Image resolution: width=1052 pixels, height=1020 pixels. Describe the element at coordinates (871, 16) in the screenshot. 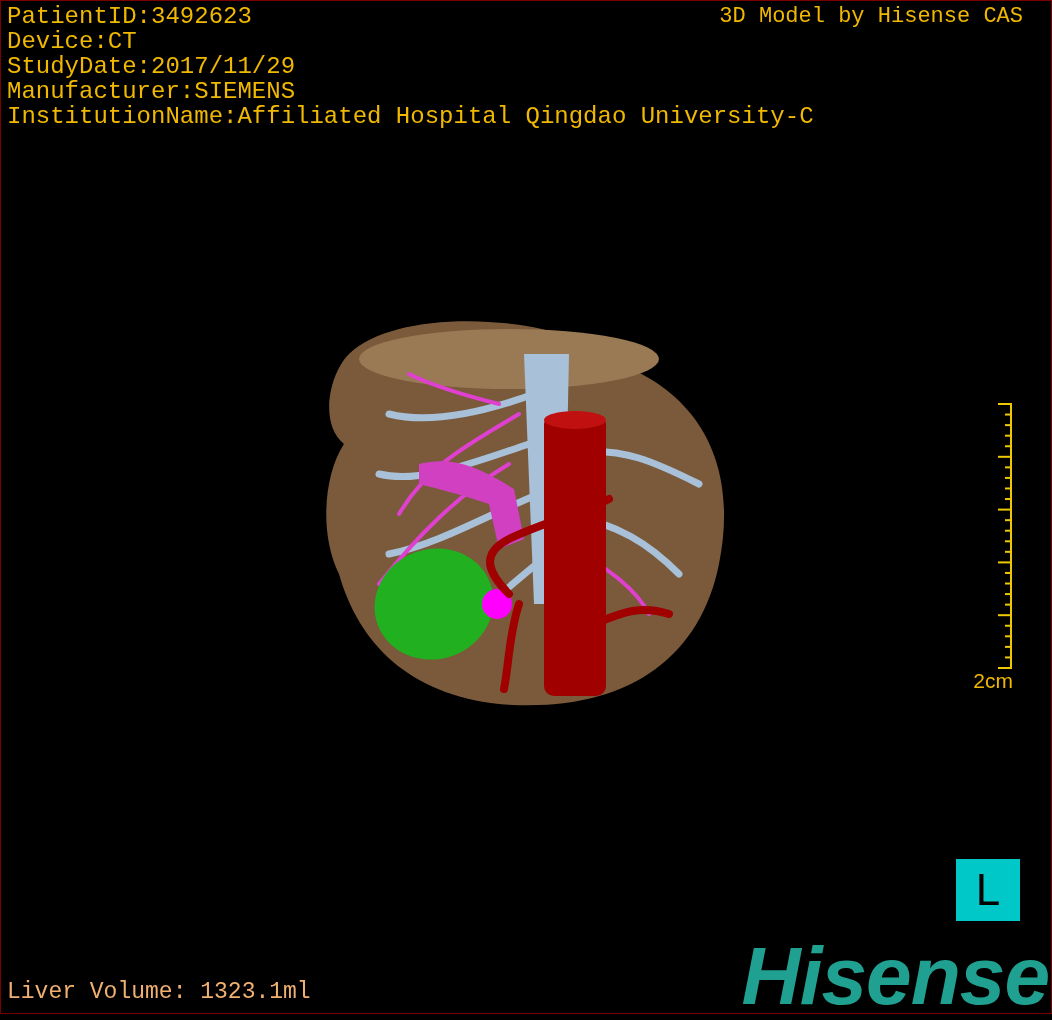

I see `model-credit: 3D Model by Hisense CAS` at that location.